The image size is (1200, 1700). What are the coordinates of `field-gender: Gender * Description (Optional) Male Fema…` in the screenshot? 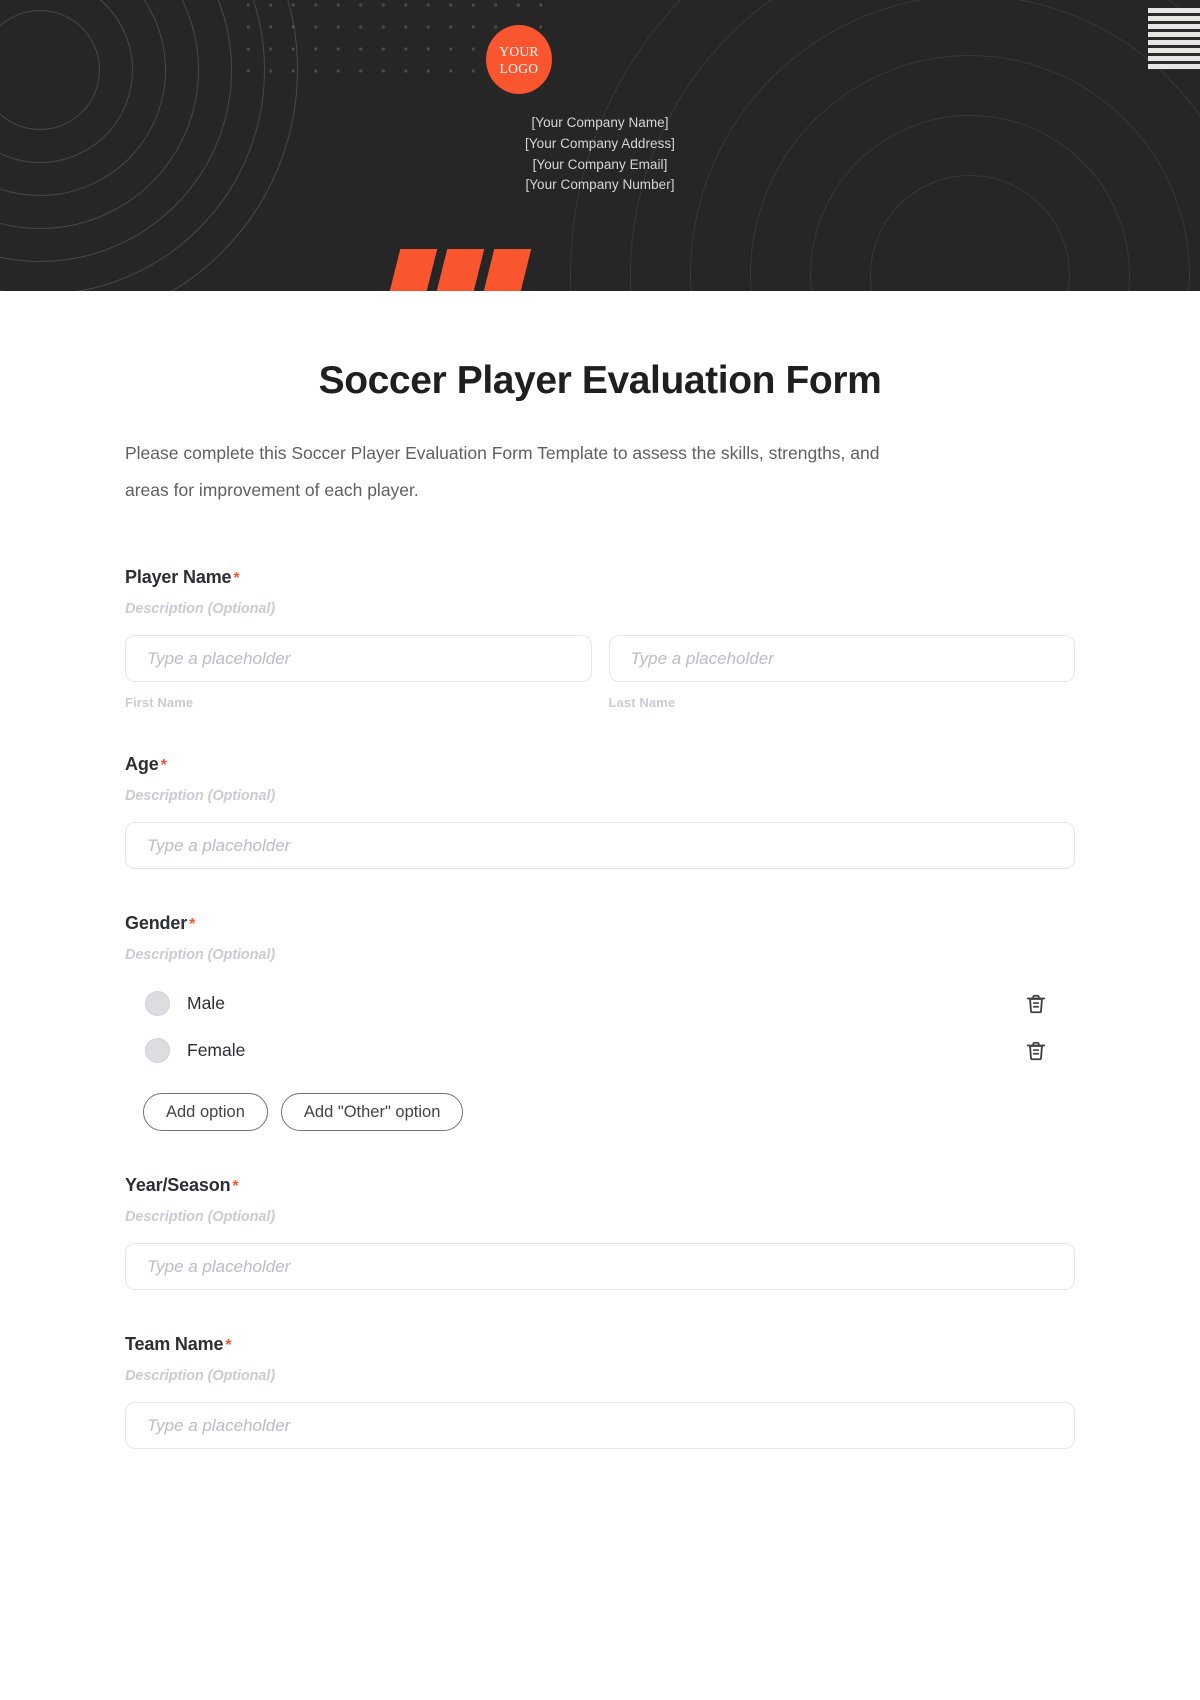 It's located at (600, 1022).